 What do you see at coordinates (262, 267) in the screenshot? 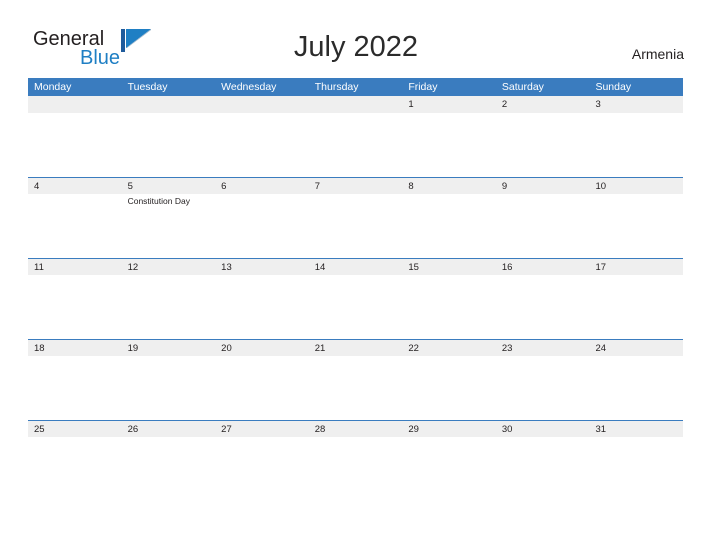
I see `day-number: 13` at bounding box center [262, 267].